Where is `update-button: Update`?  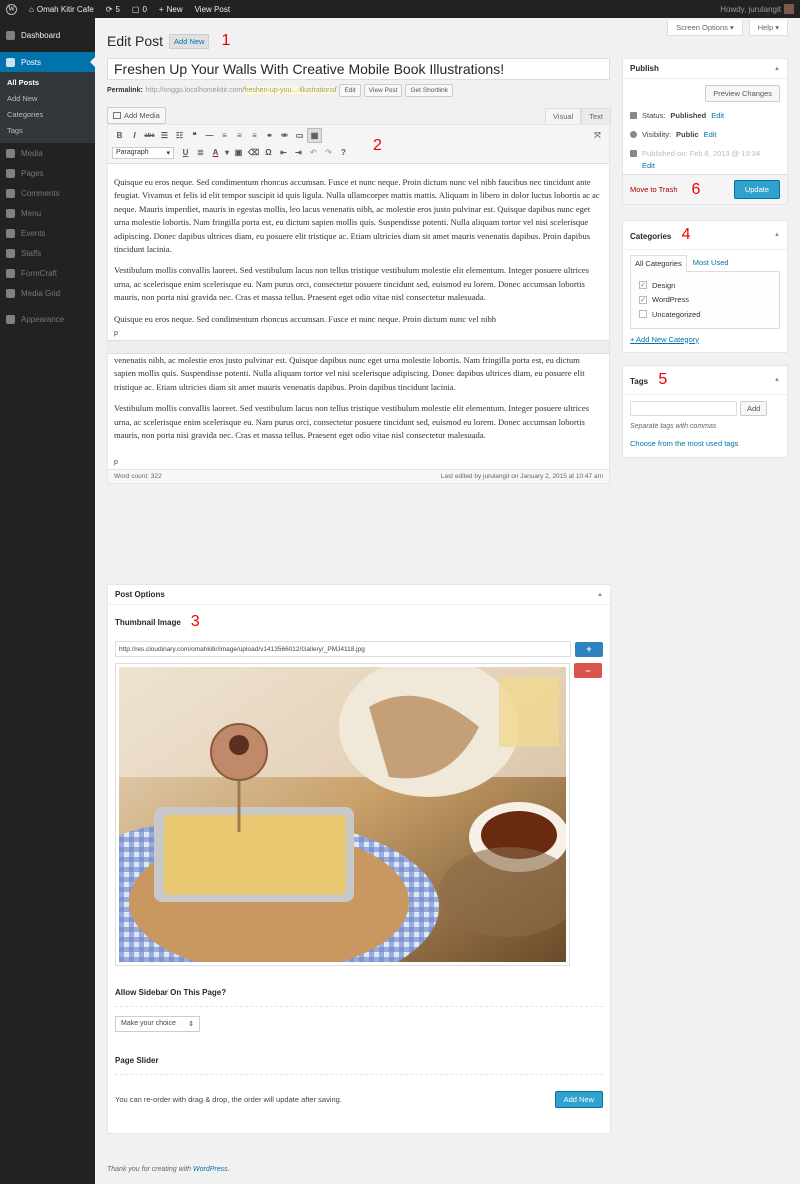
update-button: Update is located at coordinates (756, 189).